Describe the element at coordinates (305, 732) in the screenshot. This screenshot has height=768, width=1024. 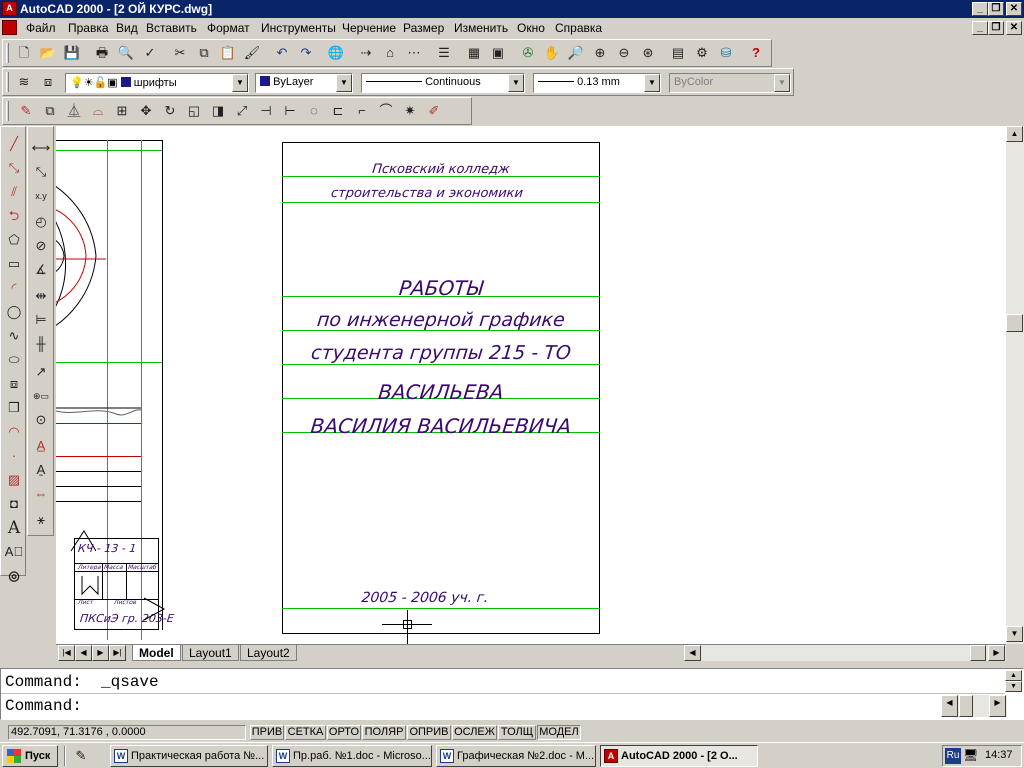
I see `toggle-grid: СЕТКА` at that location.